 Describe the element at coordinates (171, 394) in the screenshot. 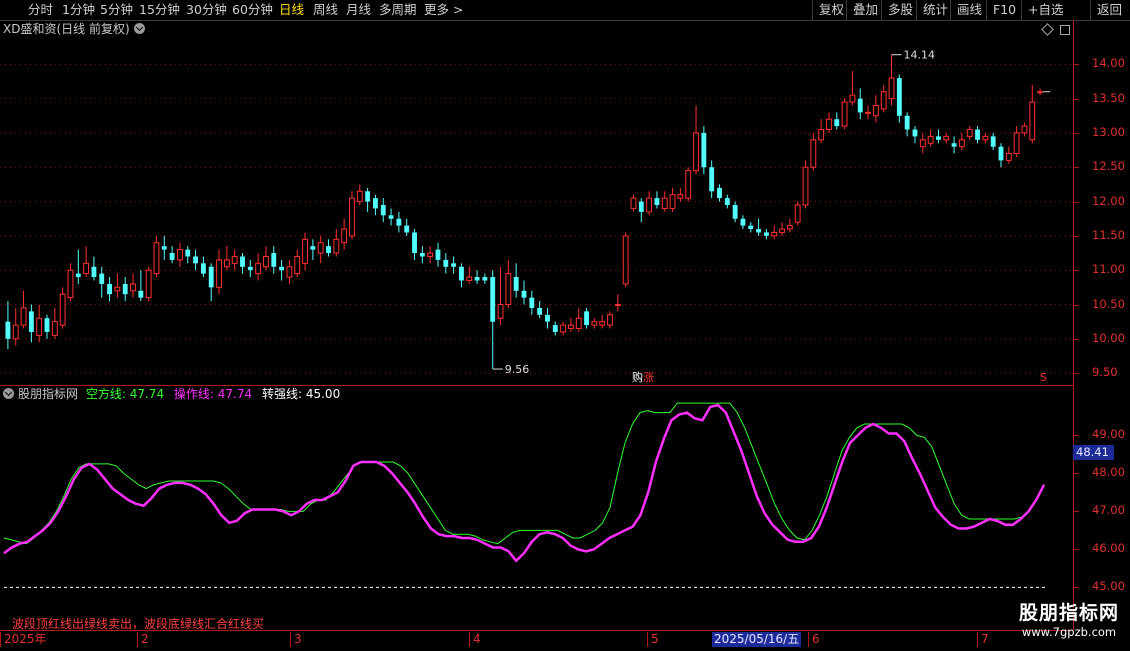

I see `indicator-title: 股朋指标网 空方线: 47.74 操作线: 47.74 转强线: 45.00` at that location.